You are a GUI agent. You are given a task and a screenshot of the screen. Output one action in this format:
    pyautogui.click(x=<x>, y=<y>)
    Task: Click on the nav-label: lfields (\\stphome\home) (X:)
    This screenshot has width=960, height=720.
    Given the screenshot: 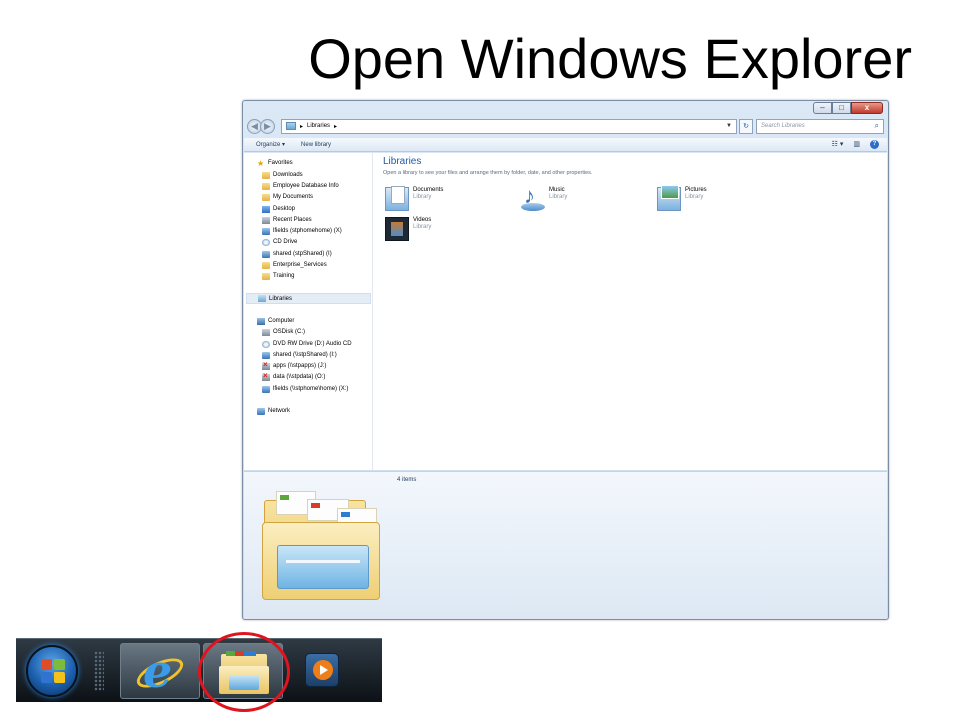 What is the action you would take?
    pyautogui.click(x=311, y=389)
    